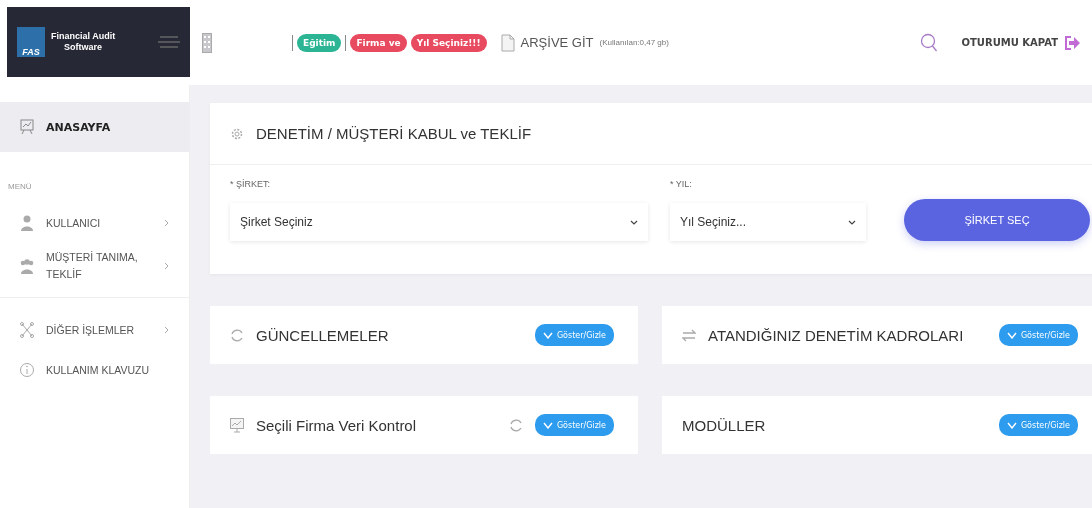 The height and width of the screenshot is (508, 1092). I want to click on panel-title: GÜNCELLEMELER, so click(322, 335).